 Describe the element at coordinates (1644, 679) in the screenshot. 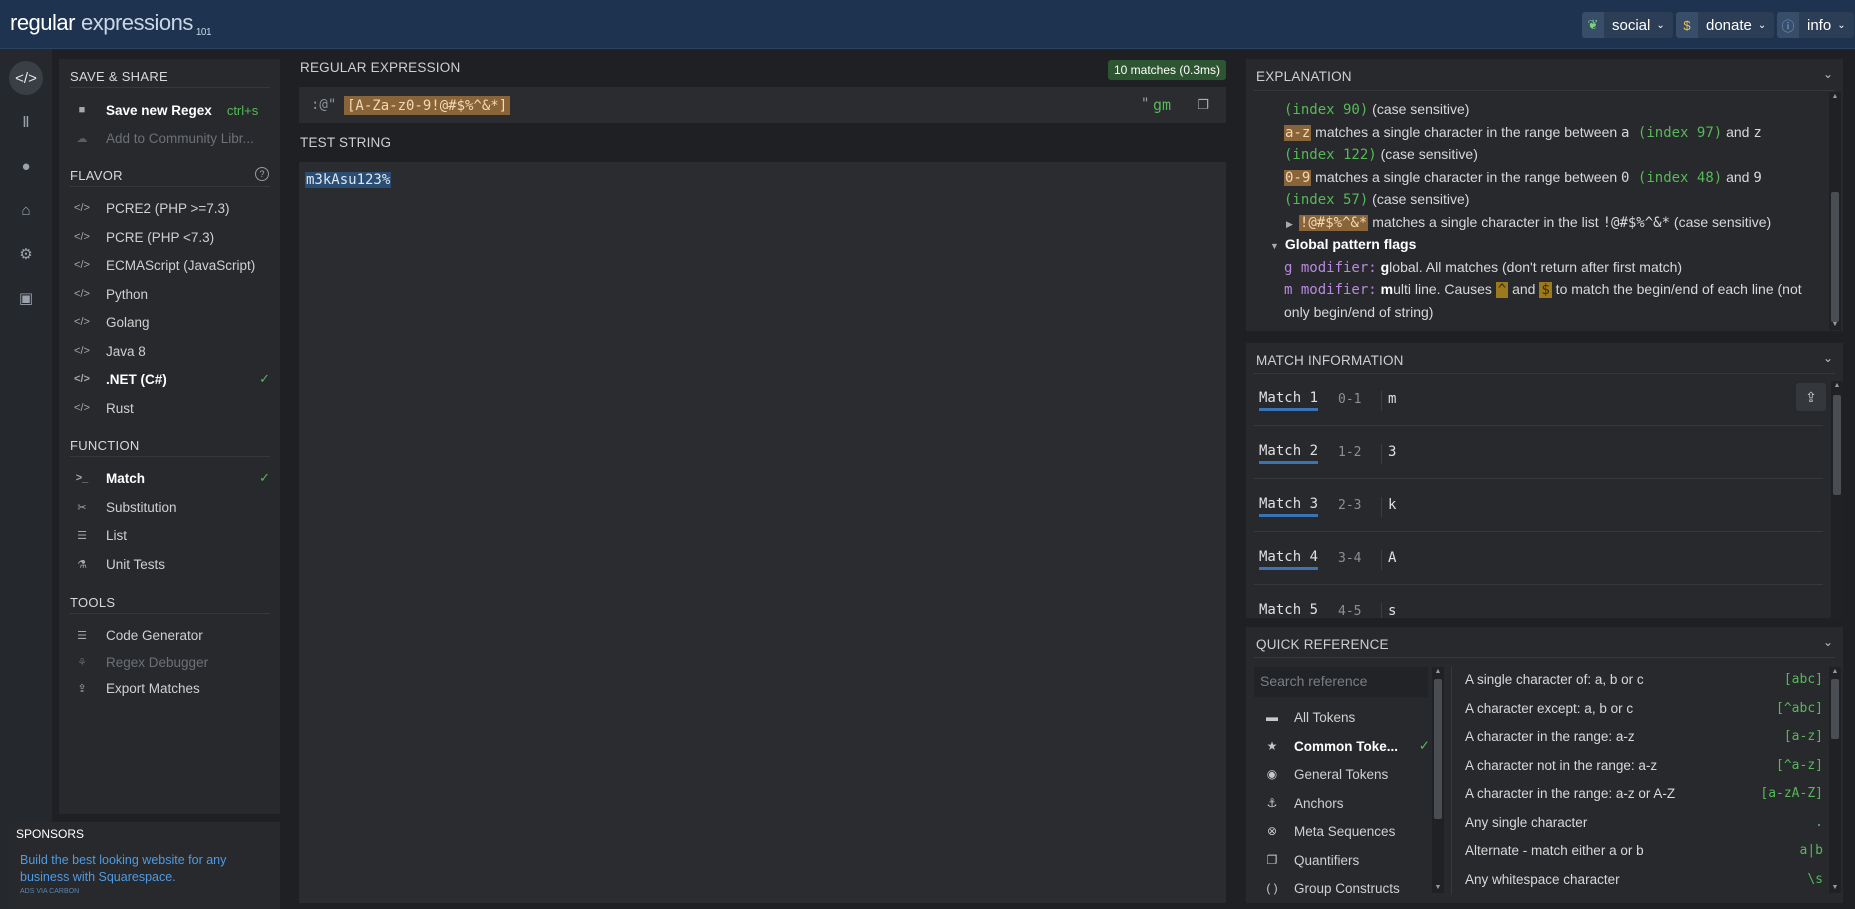

I see `qr-row: A single character of: a, b or c [abc]` at that location.